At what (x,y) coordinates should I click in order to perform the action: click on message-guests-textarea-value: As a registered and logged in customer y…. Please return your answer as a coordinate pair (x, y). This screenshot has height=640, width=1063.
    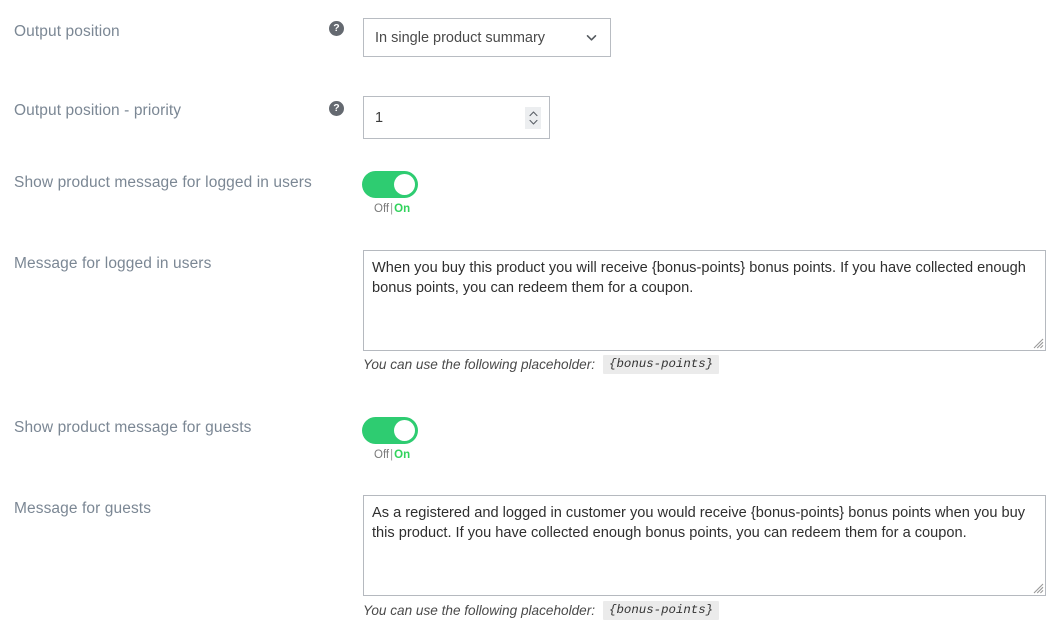
    Looking at the image, I should click on (701, 523).